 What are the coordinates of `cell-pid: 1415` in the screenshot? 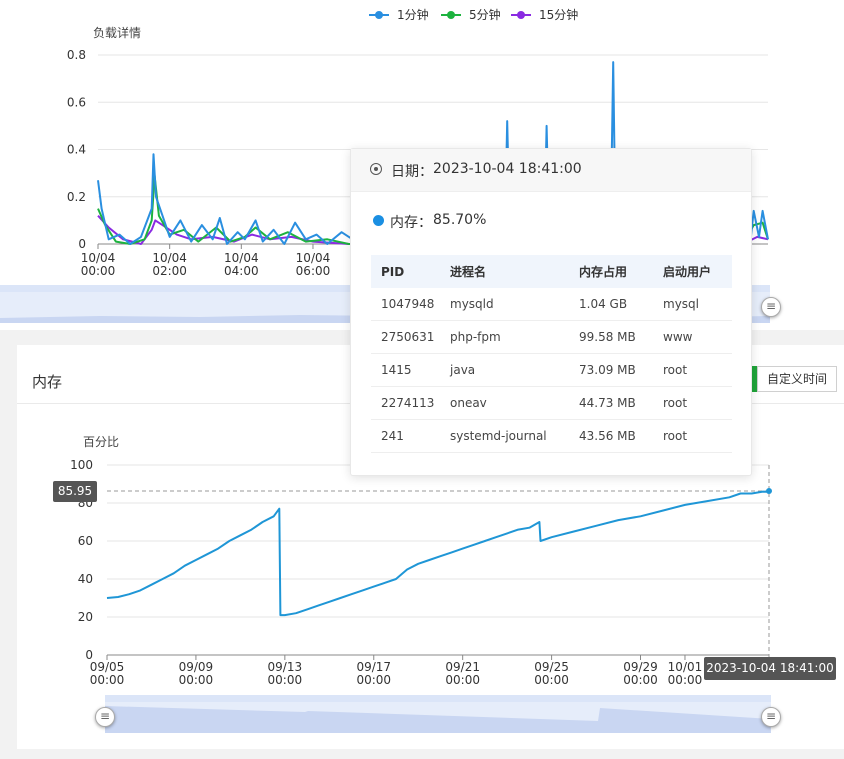 It's located at (405, 370).